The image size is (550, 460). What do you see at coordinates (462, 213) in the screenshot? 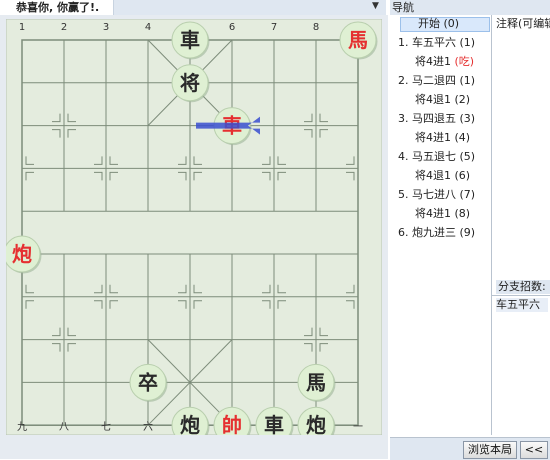
I see `move-reply-index: (8)` at bounding box center [462, 213].